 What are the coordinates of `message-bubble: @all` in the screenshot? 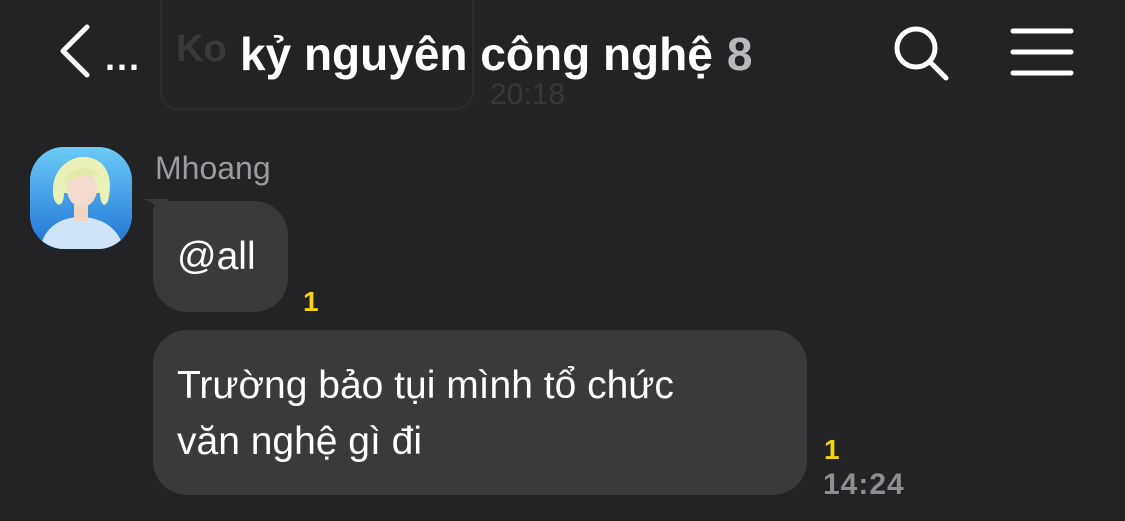 It's located at (220, 256).